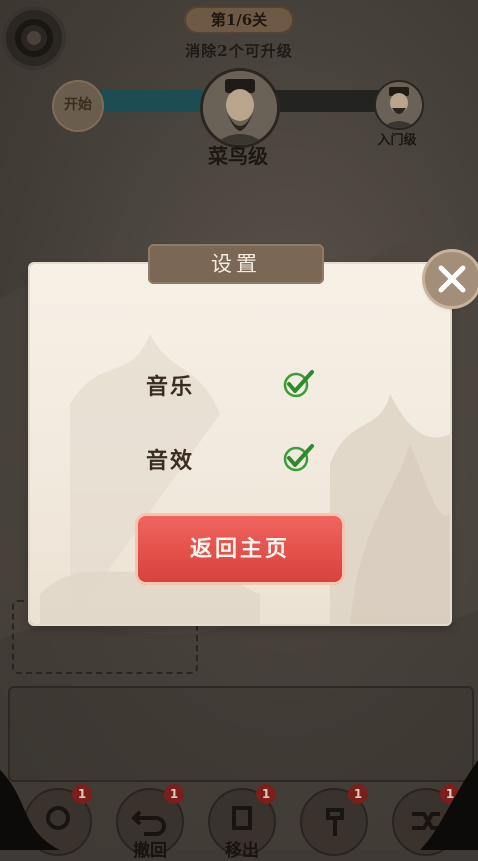 The height and width of the screenshot is (861, 478). I want to click on next-rank-label: 入门级, so click(397, 140).